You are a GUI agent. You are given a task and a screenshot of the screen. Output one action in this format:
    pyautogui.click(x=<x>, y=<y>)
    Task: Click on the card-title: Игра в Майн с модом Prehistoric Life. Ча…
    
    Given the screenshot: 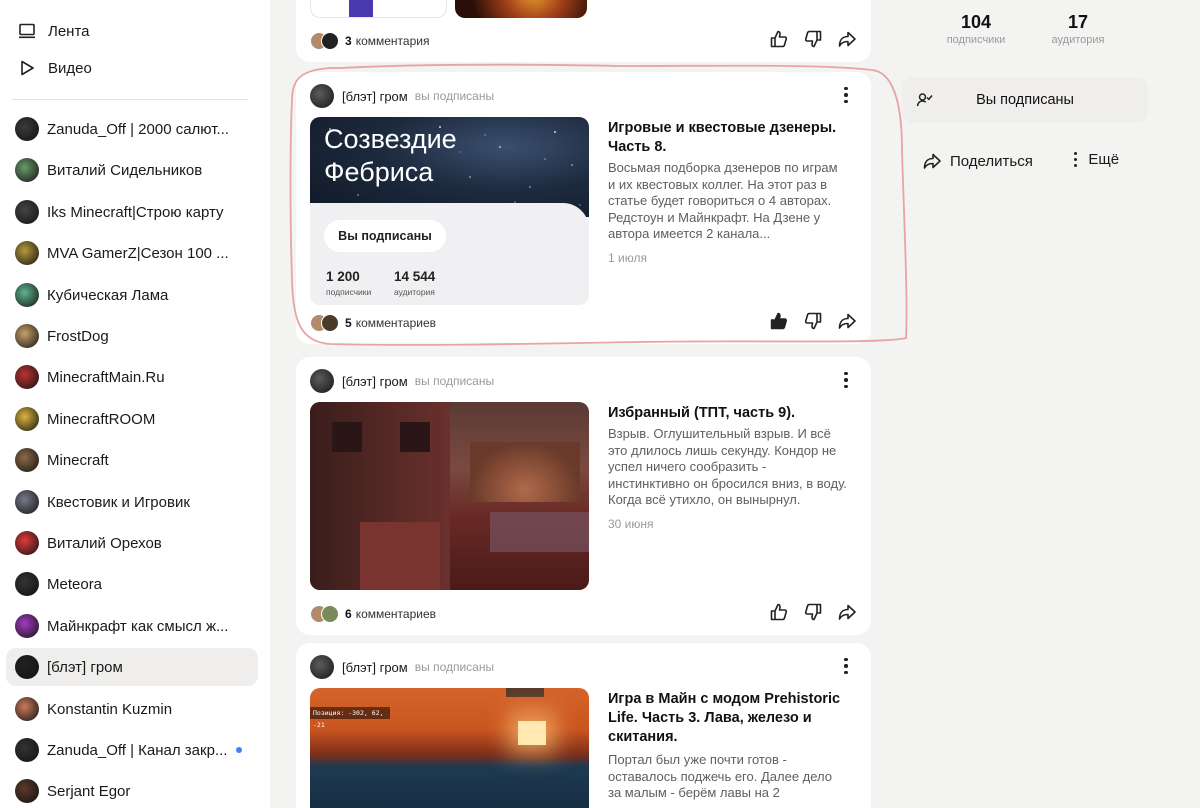 What is the action you would take?
    pyautogui.click(x=728, y=718)
    